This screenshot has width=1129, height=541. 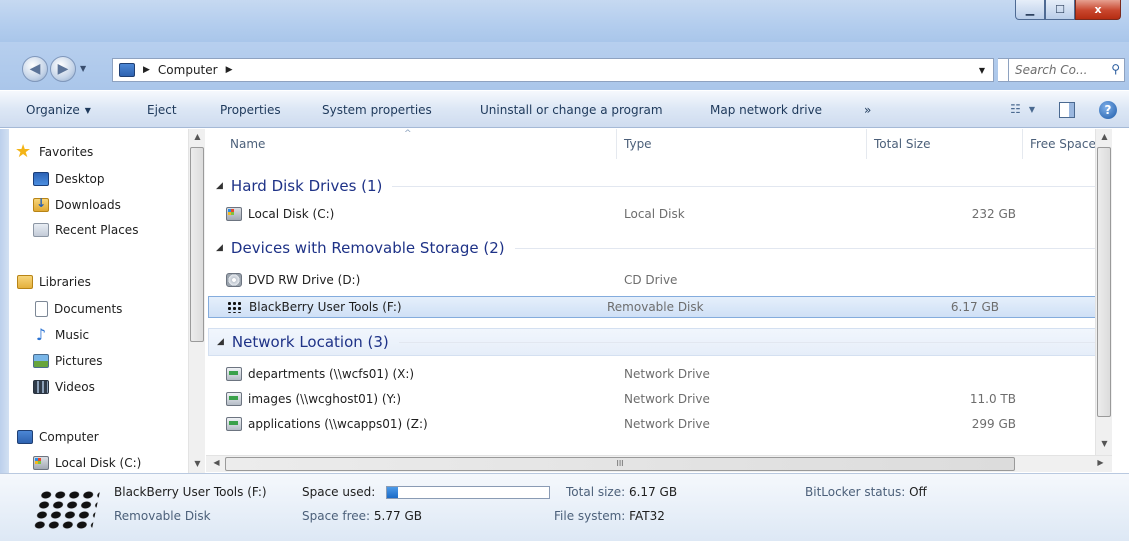 I want to click on nav-label: Documents, so click(x=88, y=309).